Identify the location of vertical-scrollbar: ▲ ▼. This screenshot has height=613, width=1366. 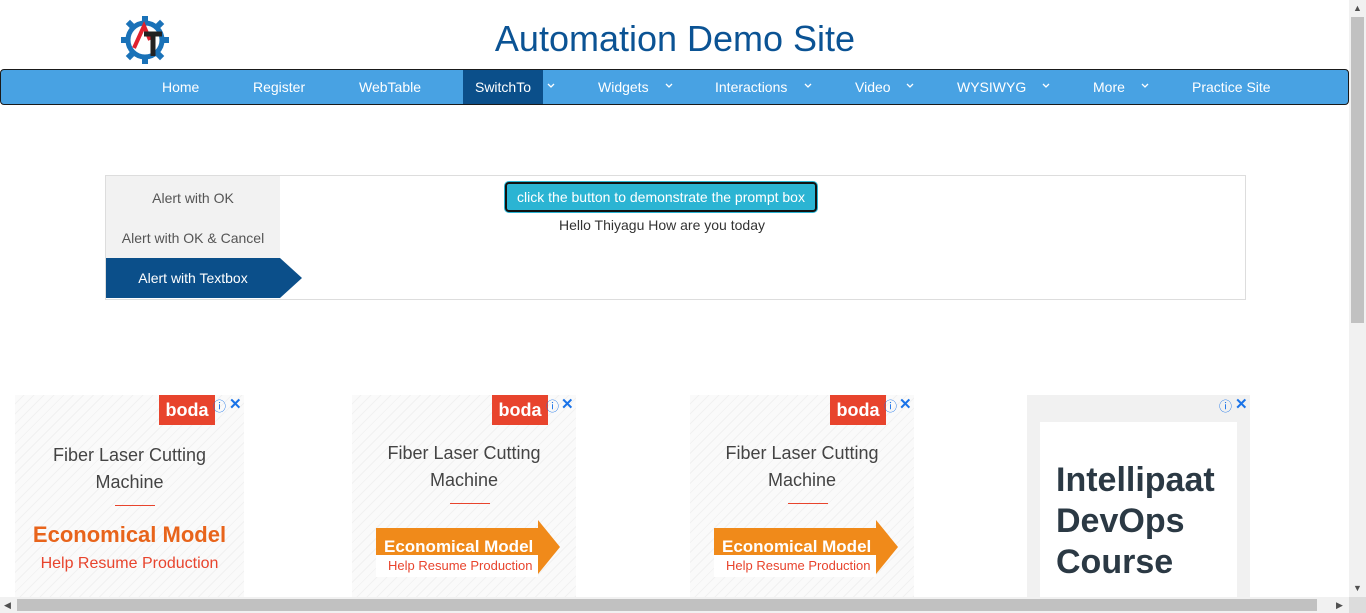
(1357, 298).